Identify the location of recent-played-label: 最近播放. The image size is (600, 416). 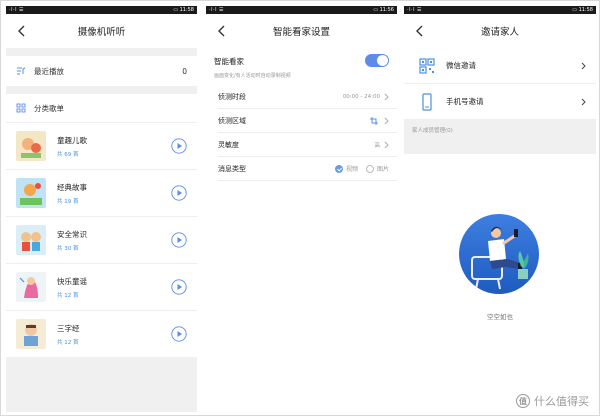
(49, 71).